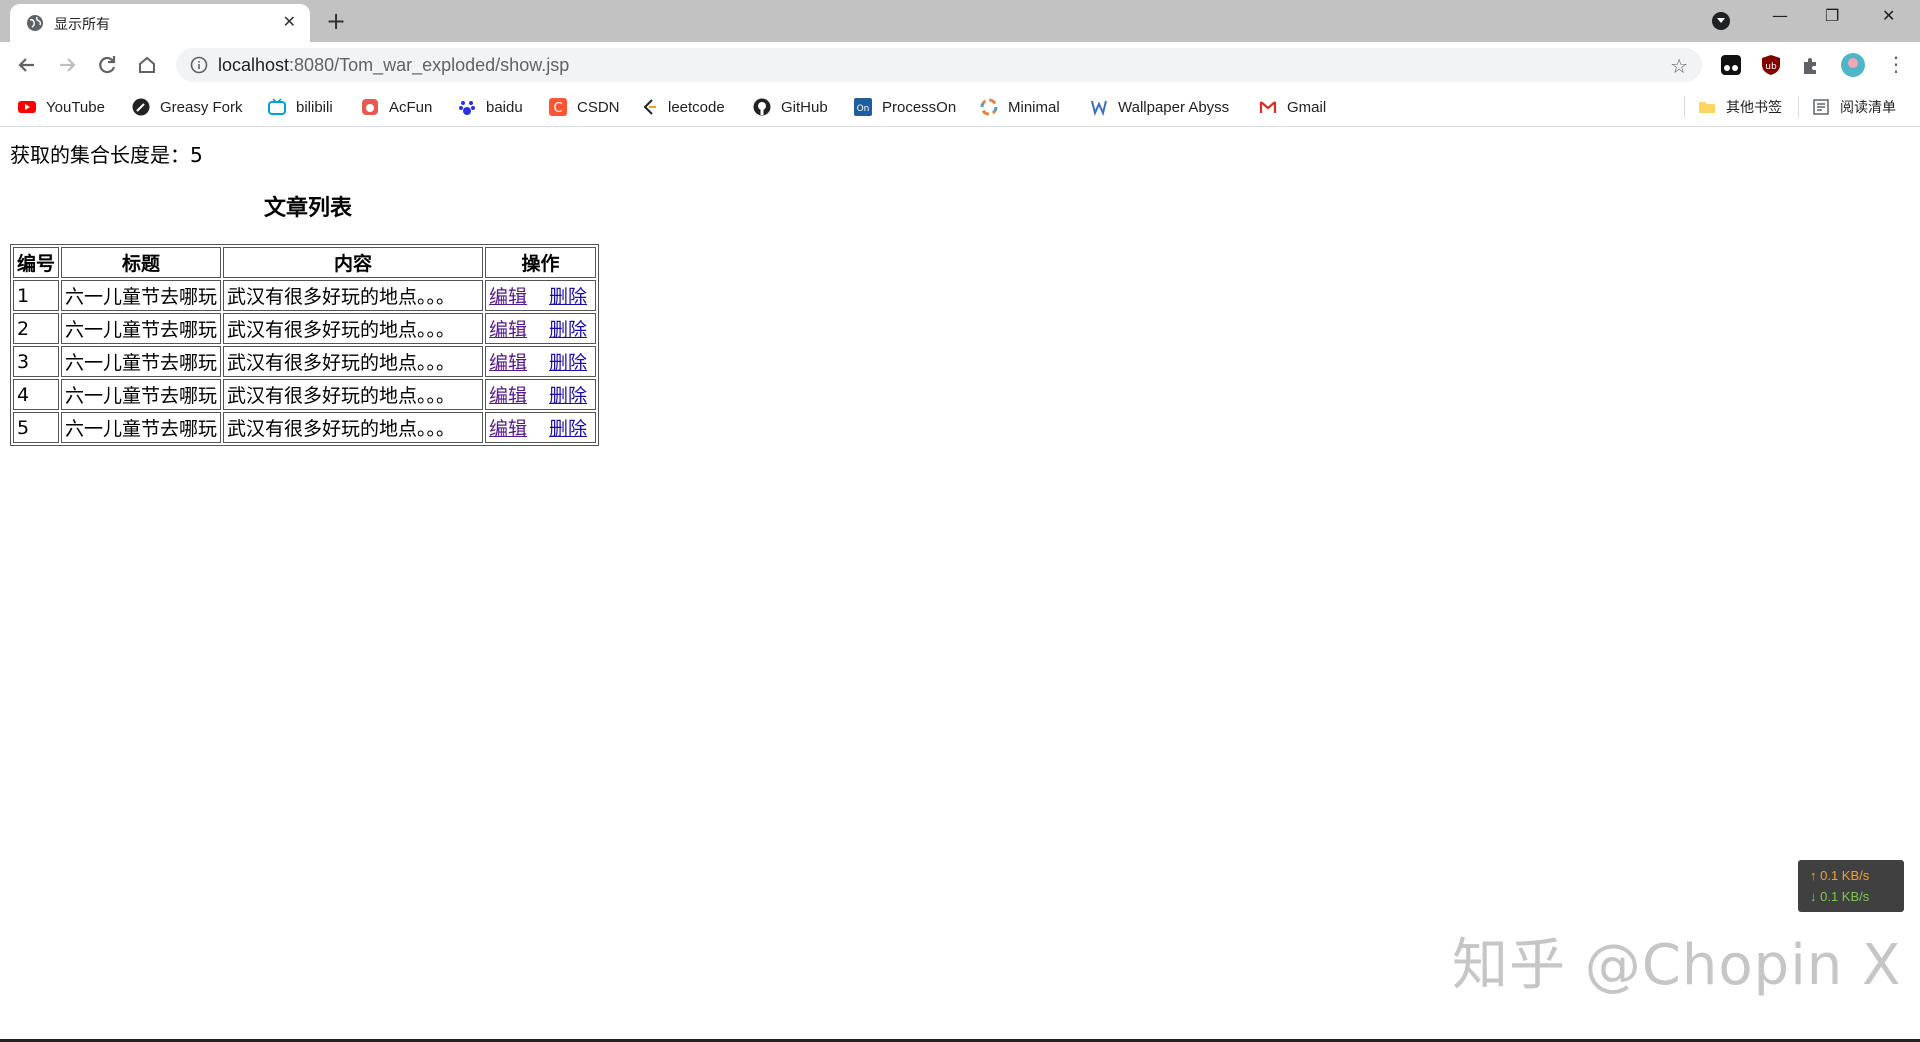  What do you see at coordinates (1888, 15) in the screenshot?
I see `close-window-button: ✕` at bounding box center [1888, 15].